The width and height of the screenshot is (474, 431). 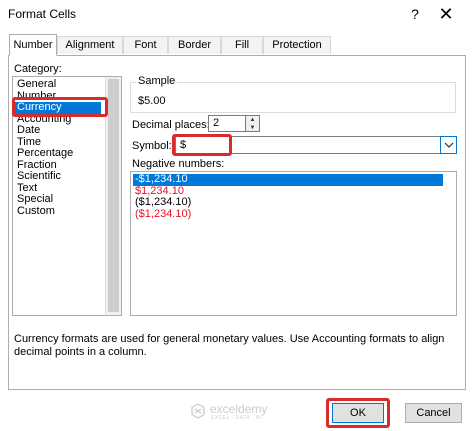 I want to click on negative-numbers-label: Negative numbers:, so click(x=178, y=164).